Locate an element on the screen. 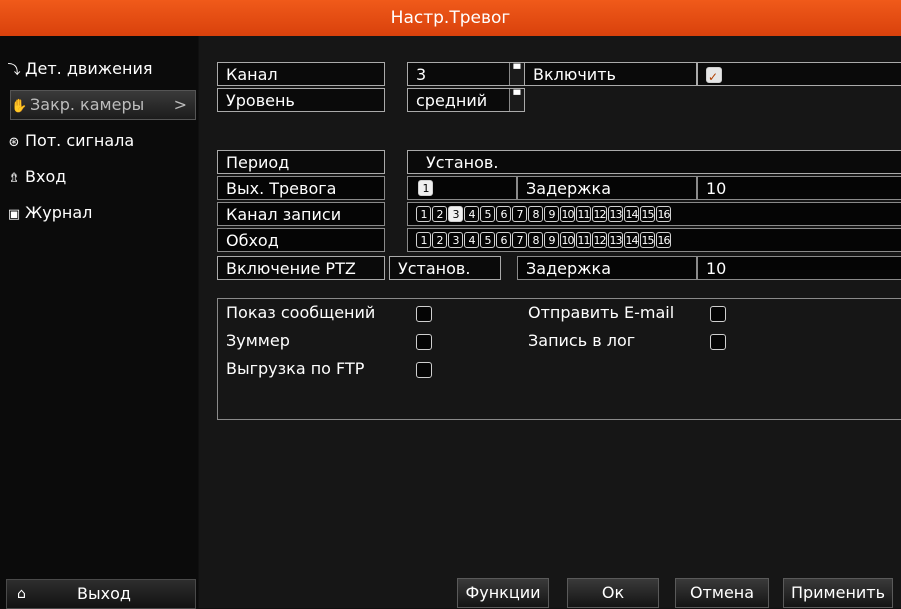 This screenshot has width=901, height=609. ok-button: Ок is located at coordinates (613, 593).